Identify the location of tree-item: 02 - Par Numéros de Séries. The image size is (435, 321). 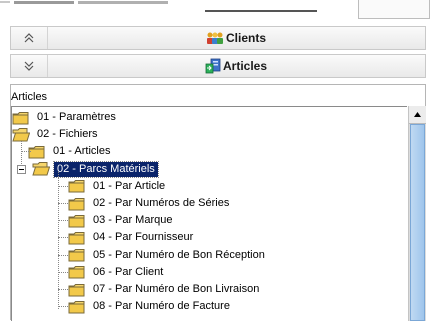
(150, 203).